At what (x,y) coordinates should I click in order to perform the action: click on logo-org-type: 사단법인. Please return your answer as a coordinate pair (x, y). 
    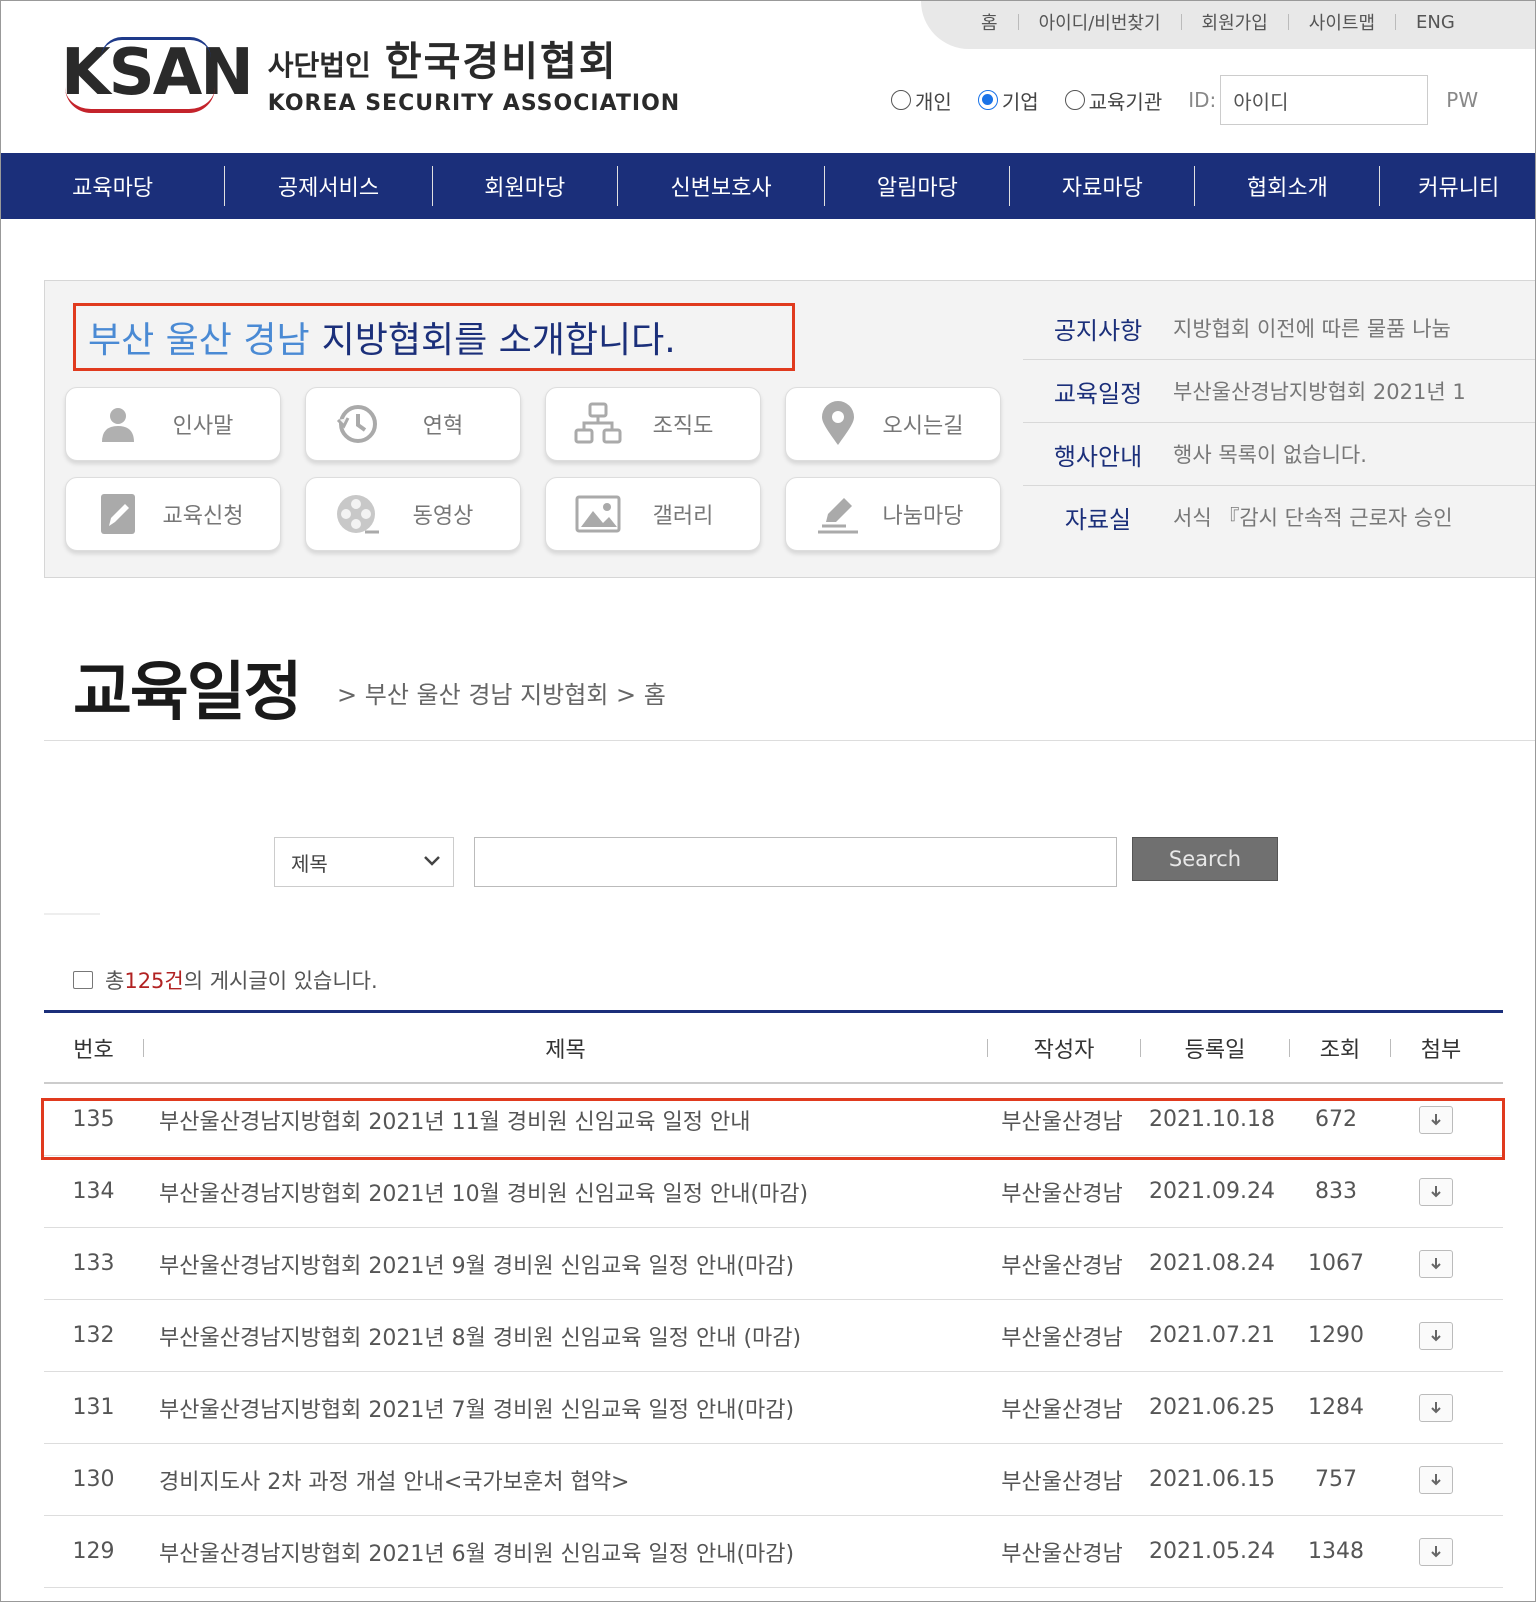
    Looking at the image, I should click on (319, 65).